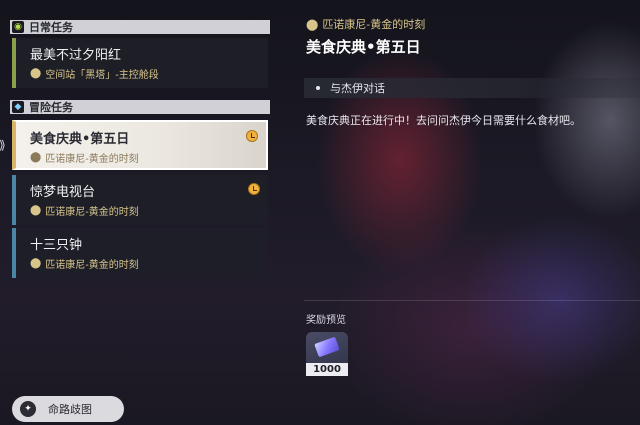  I want to click on objective-text: 与杰伊对话, so click(357, 88).